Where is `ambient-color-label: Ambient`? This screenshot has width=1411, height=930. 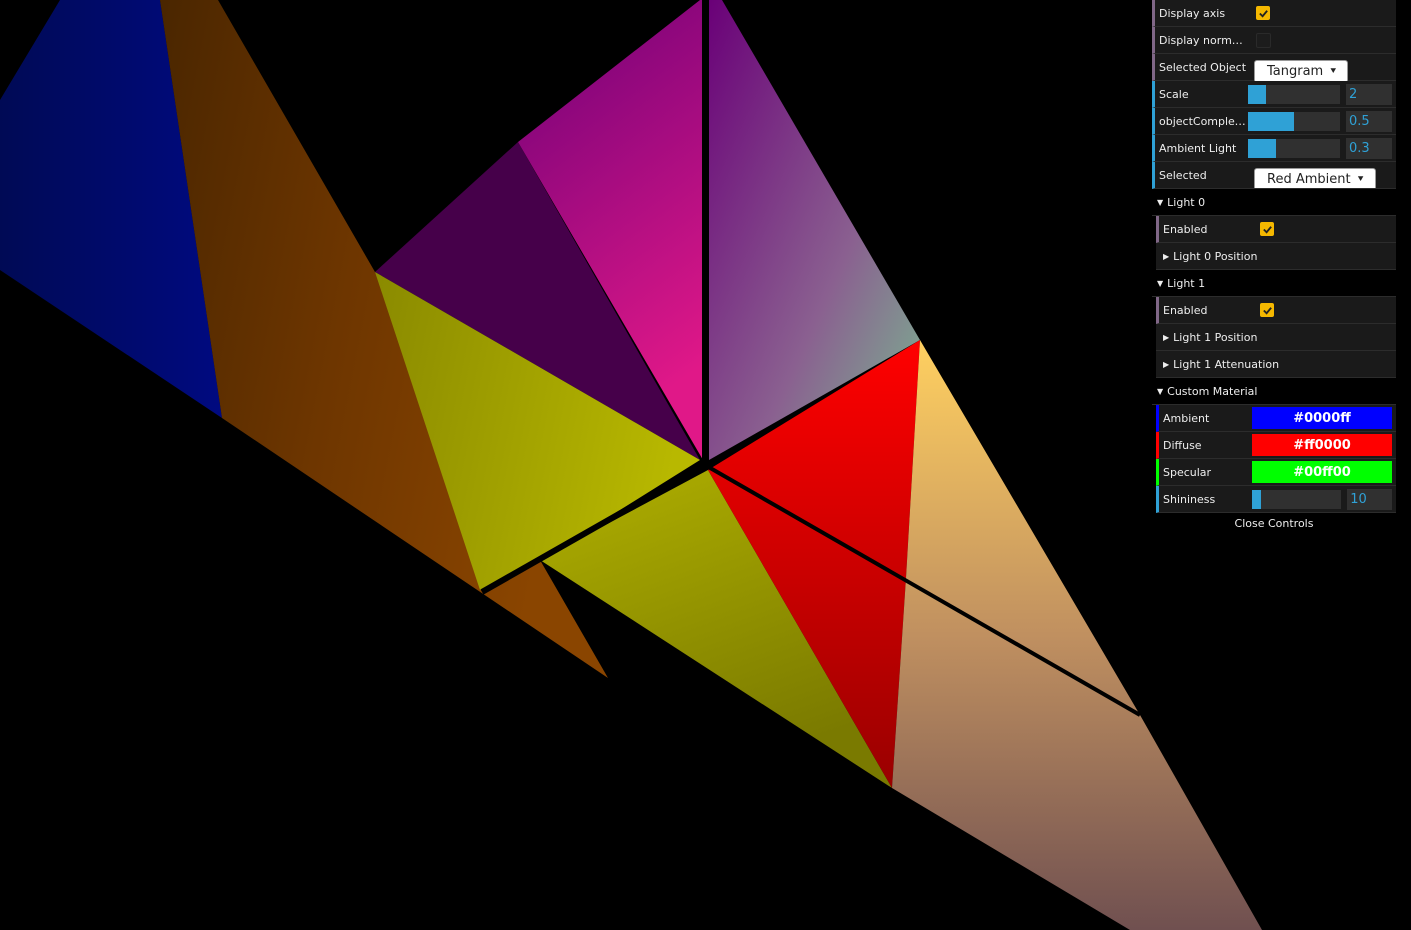
ambient-color-label: Ambient is located at coordinates (1186, 418).